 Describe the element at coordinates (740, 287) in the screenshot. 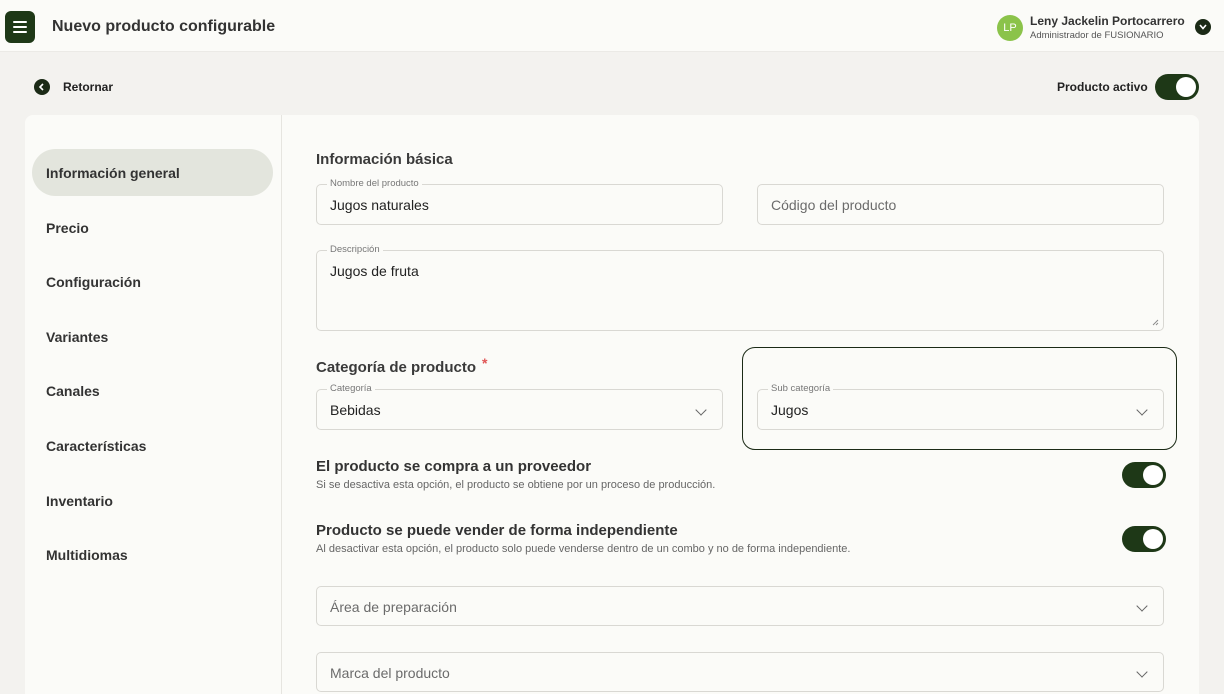

I see `description-field: Descripción Jugos de fruta` at that location.